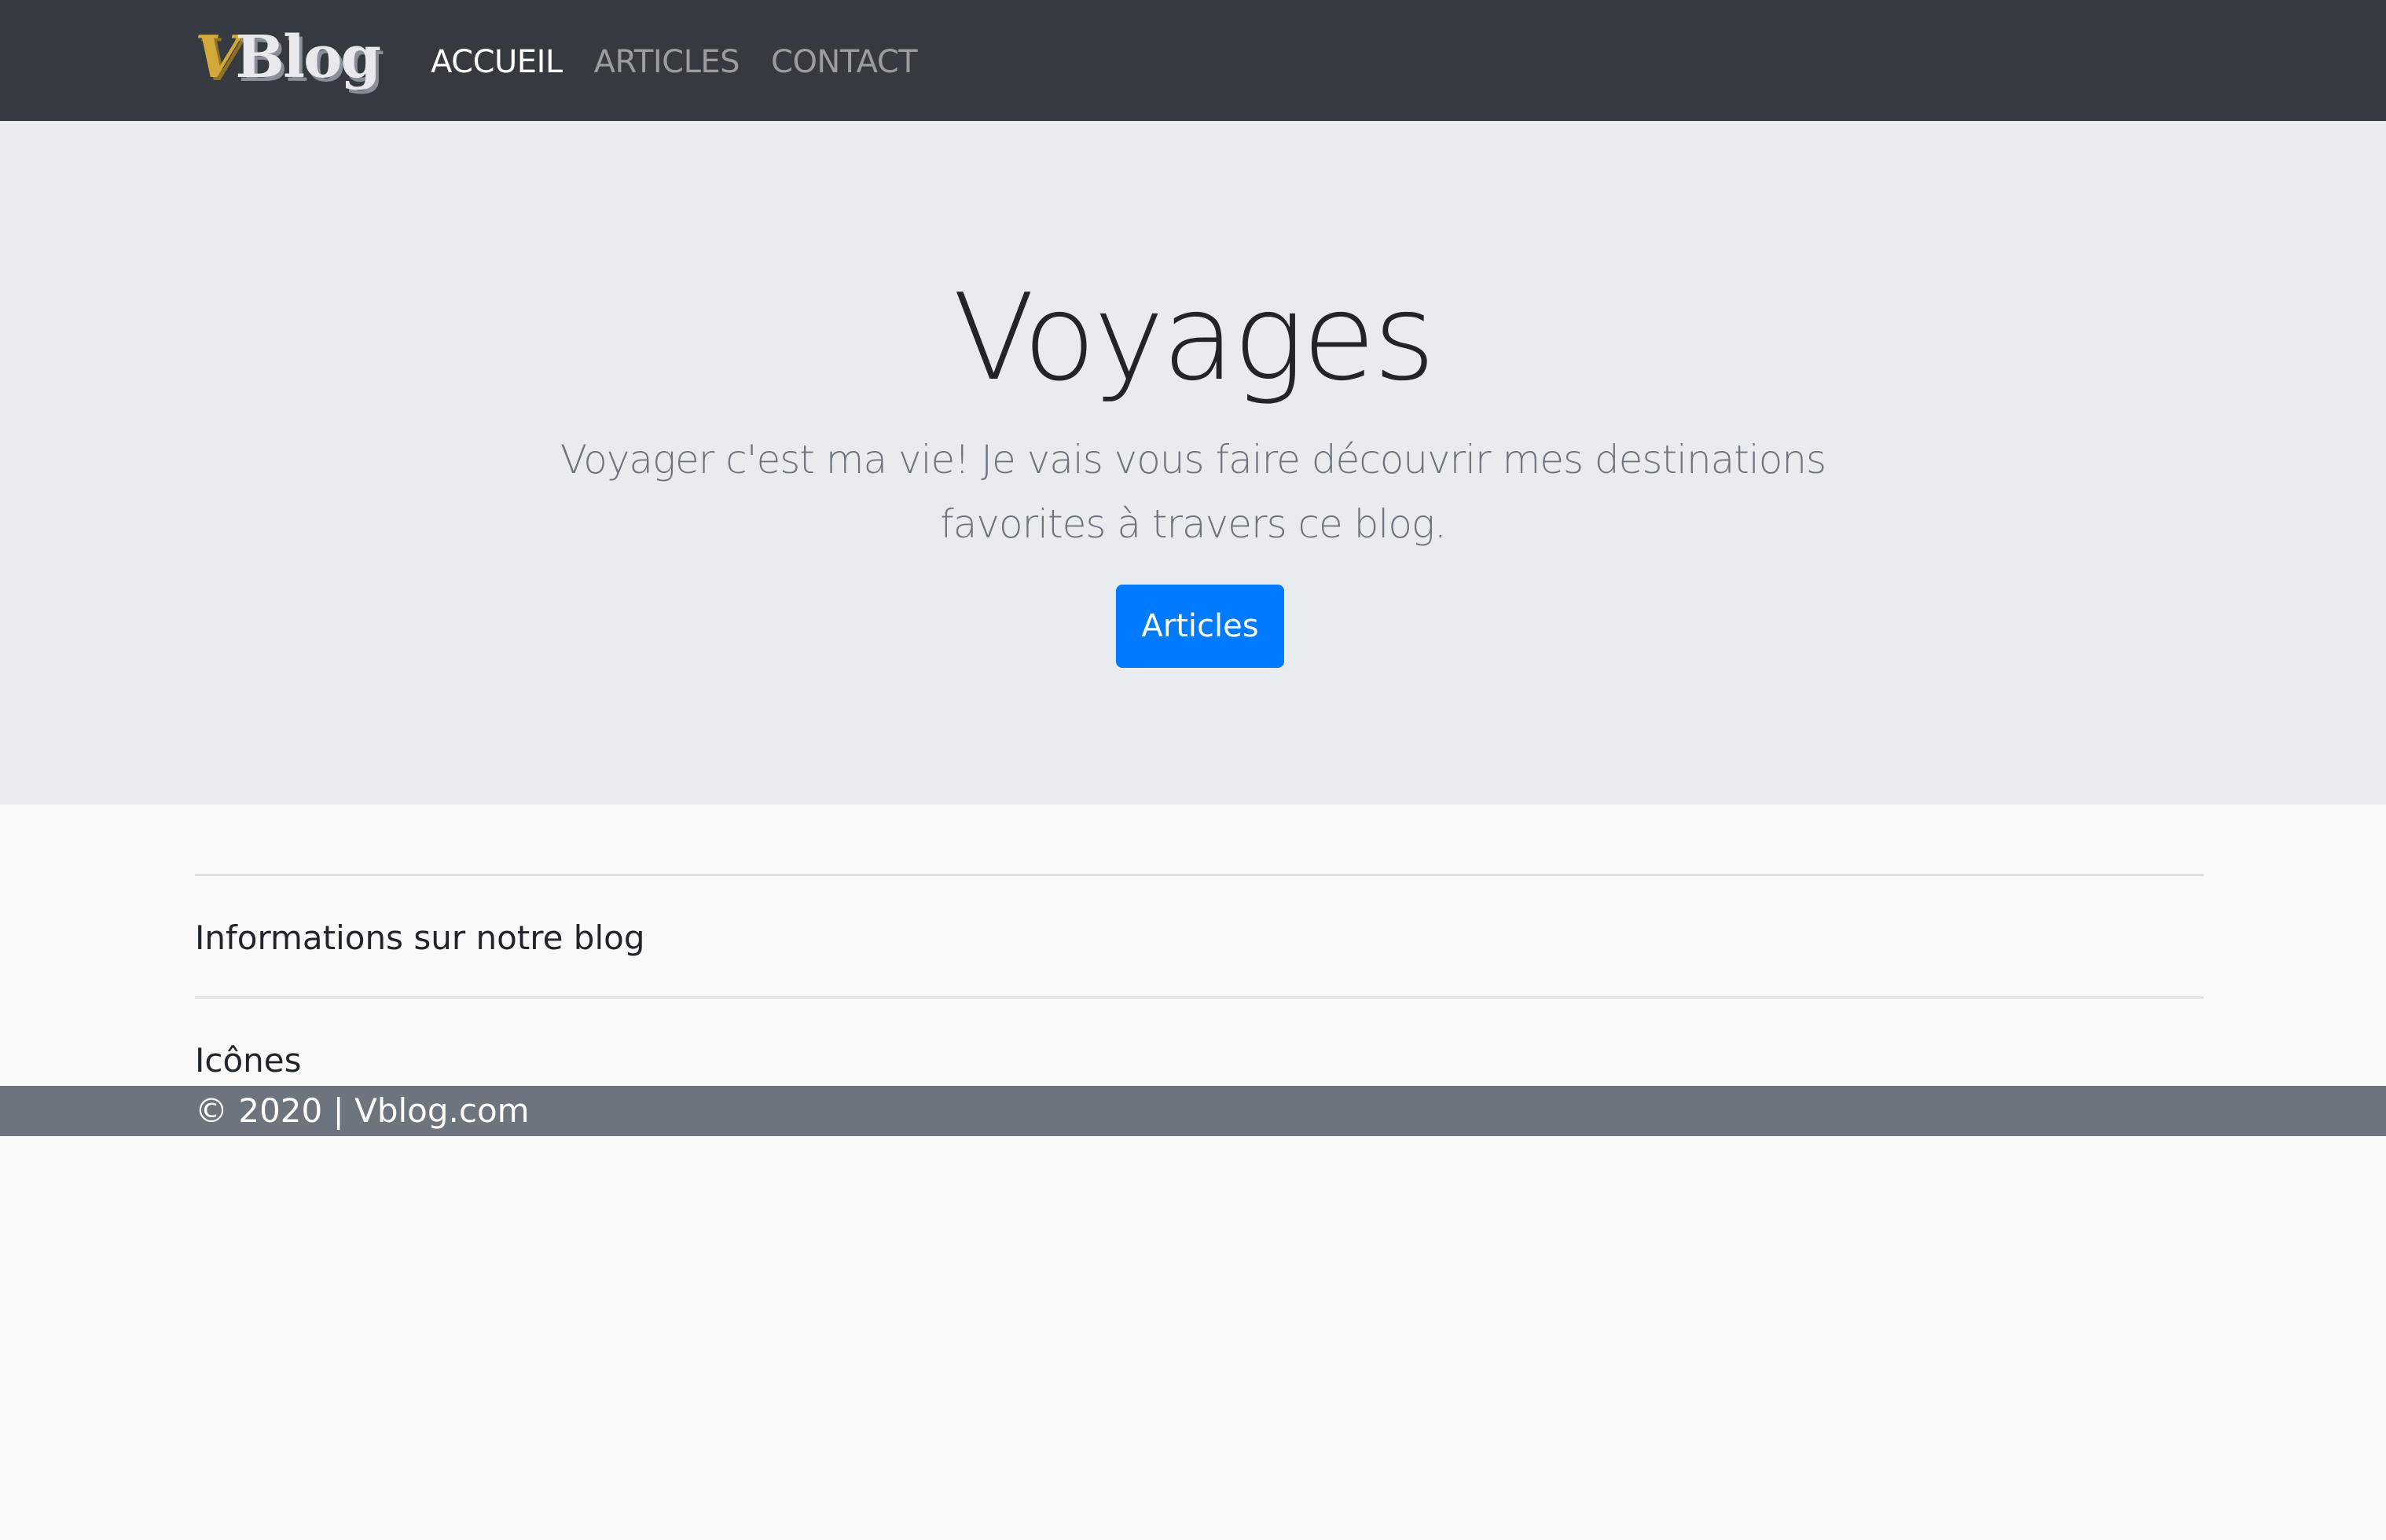  I want to click on icons-heading: Icônes, so click(248, 1060).